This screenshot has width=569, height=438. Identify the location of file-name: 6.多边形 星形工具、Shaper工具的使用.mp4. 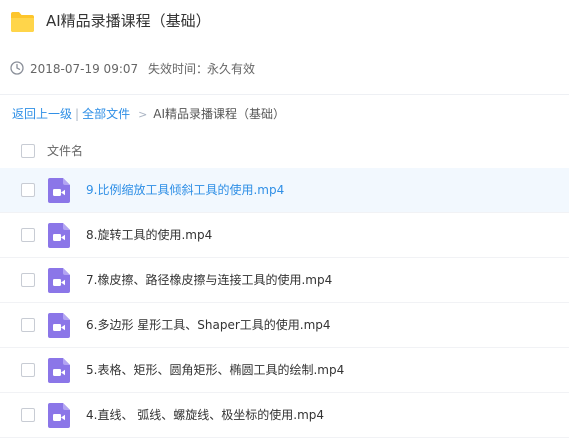
(208, 325).